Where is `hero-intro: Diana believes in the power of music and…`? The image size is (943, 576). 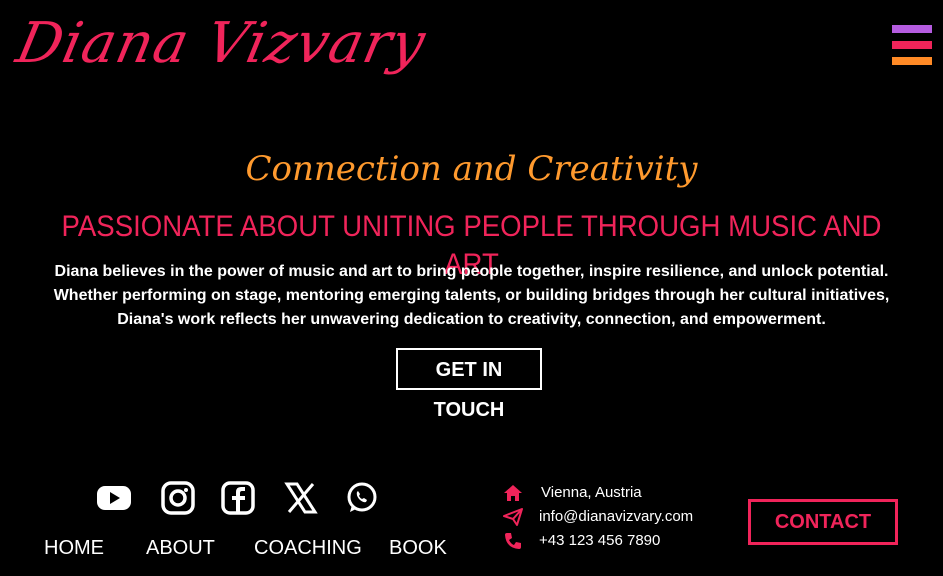 hero-intro: Diana believes in the power of music and… is located at coordinates (471, 295).